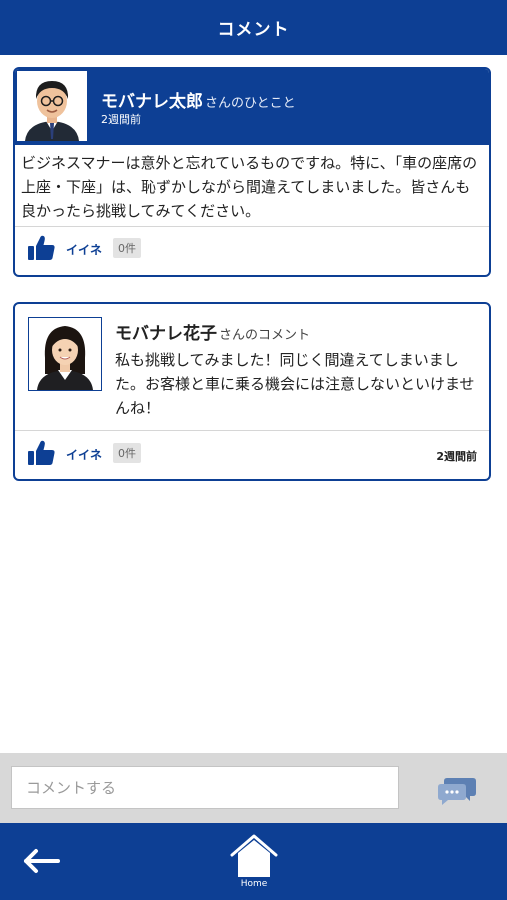 This screenshot has width=507, height=900. I want to click on home-button: Home, so click(254, 862).